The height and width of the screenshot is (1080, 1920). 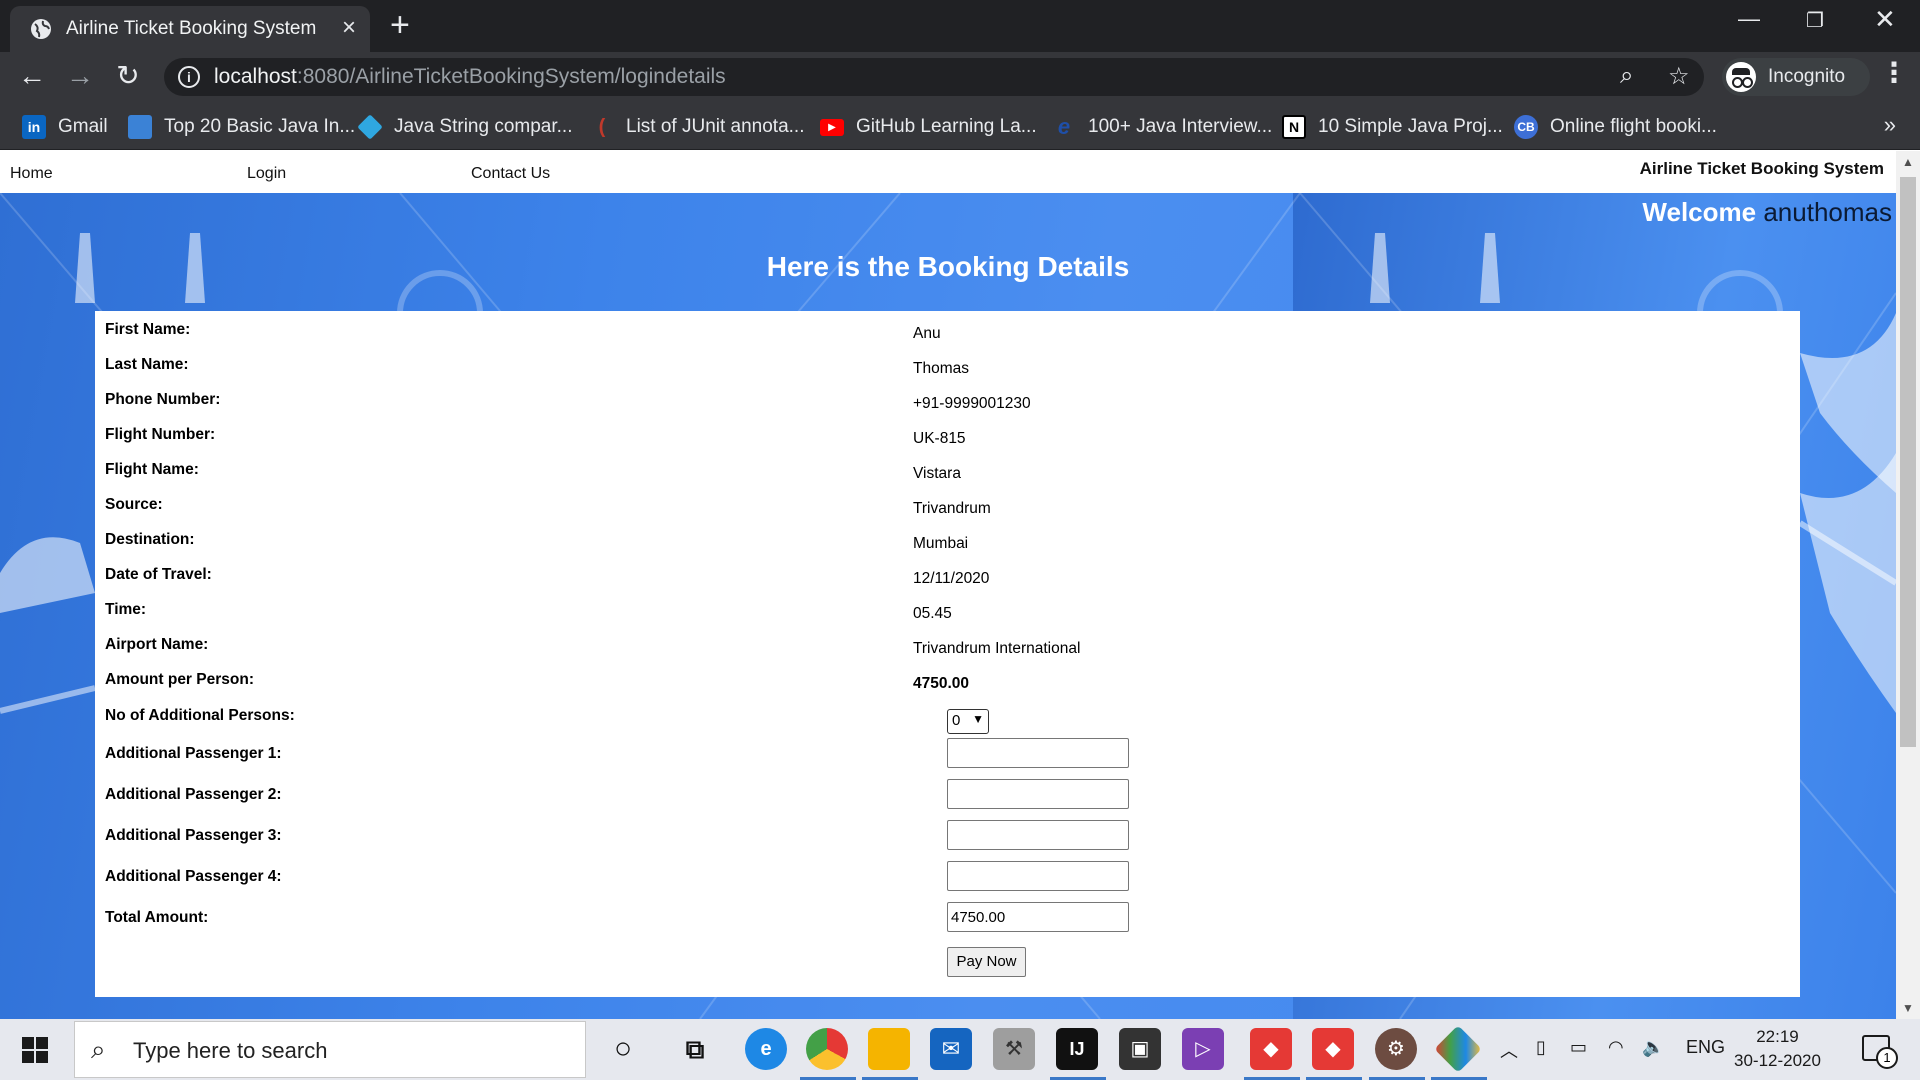 I want to click on additional-passenger-3-input, so click(x=1038, y=835).